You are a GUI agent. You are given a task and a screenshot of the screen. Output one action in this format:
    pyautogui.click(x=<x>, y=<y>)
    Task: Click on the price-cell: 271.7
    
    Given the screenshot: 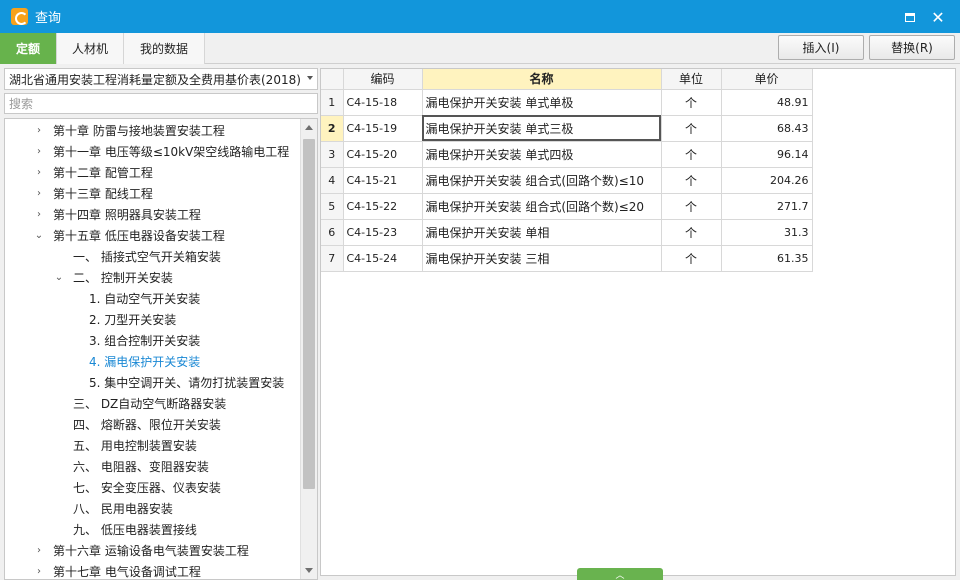 What is the action you would take?
    pyautogui.click(x=767, y=206)
    